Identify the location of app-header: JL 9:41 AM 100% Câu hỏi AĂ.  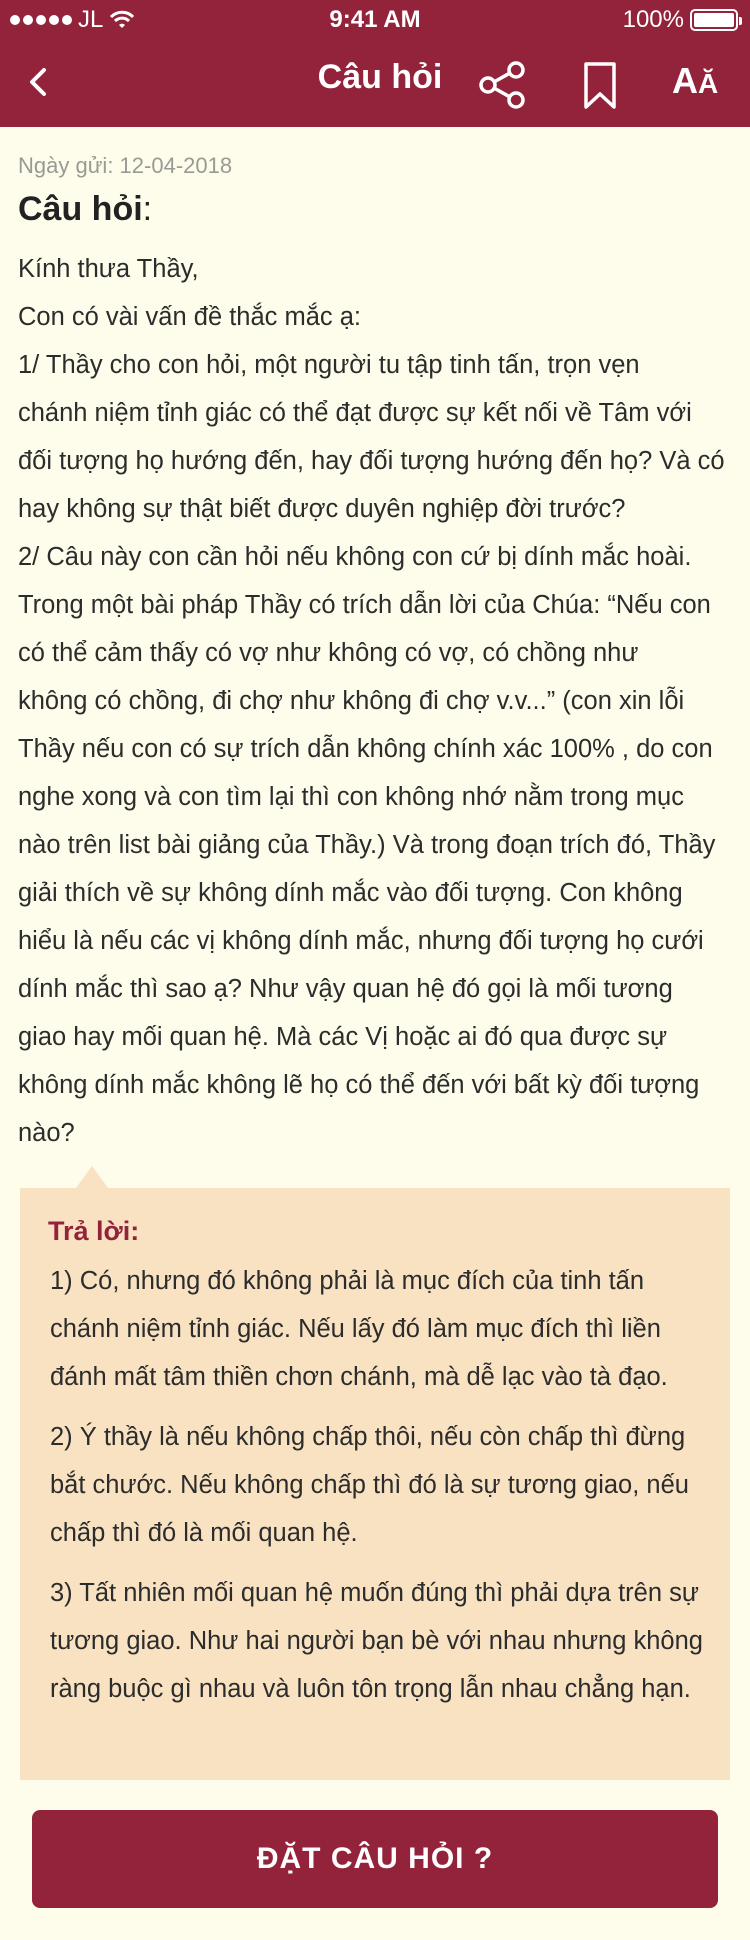
(375, 63).